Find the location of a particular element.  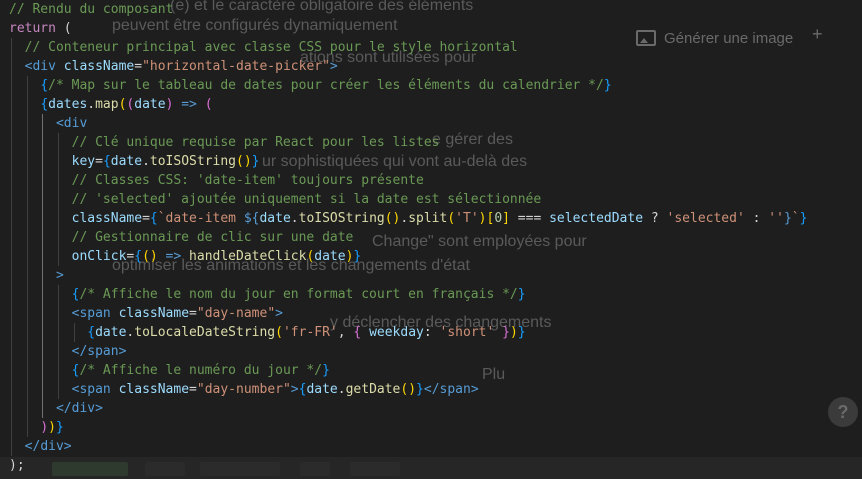

code-line: key={date.toISOString()} is located at coordinates (134, 161).